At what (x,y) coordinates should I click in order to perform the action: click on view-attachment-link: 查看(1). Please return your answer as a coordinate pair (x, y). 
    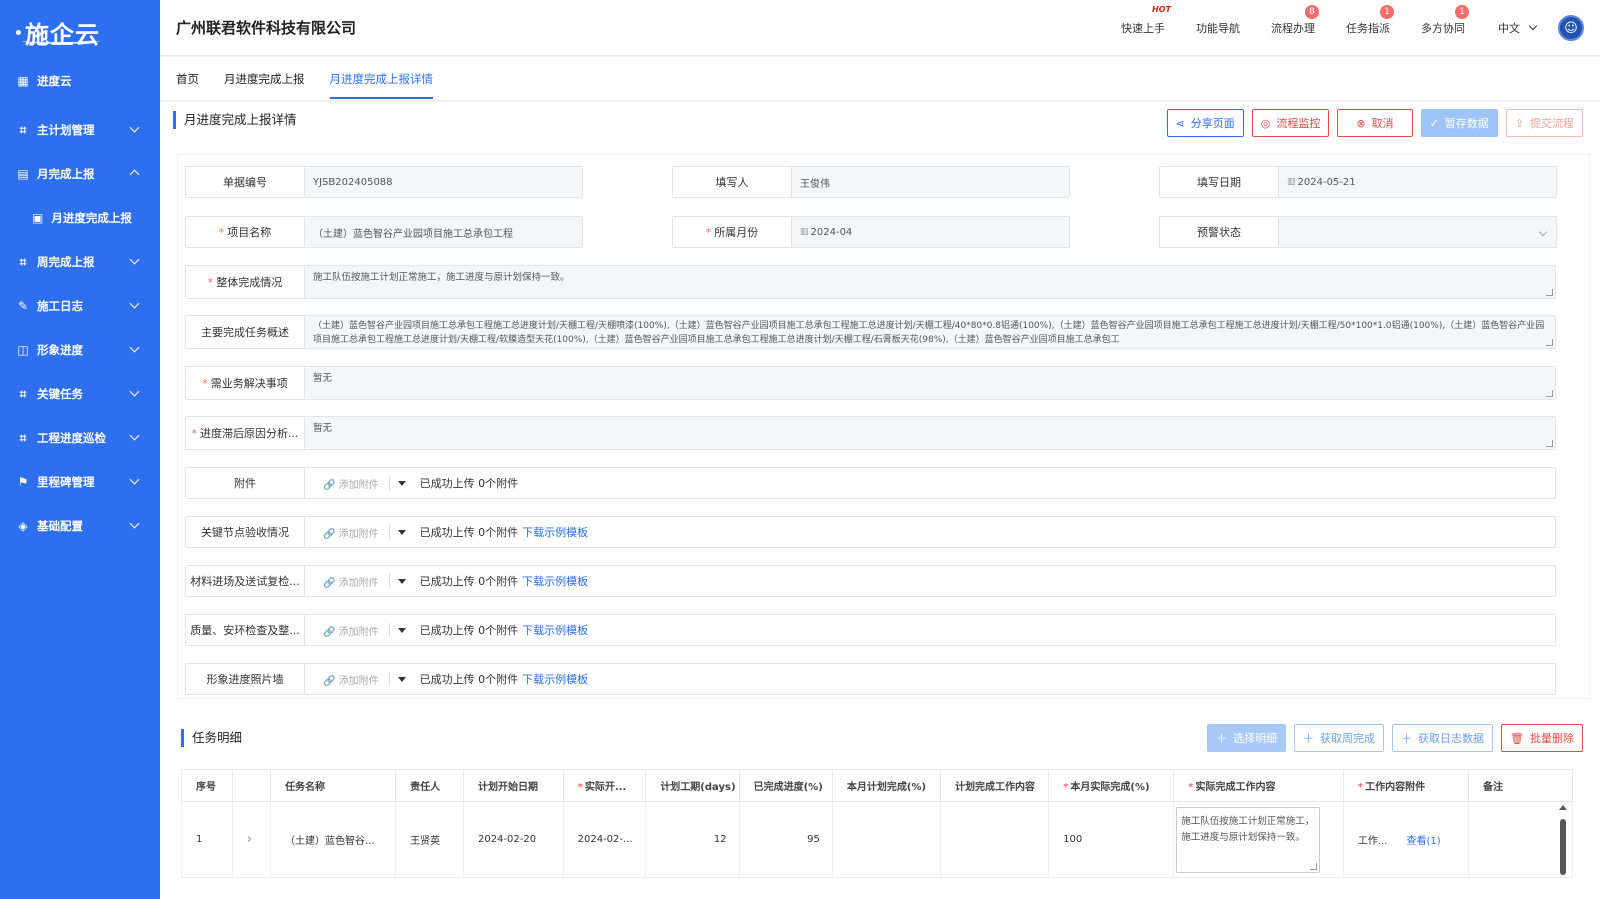
    Looking at the image, I should click on (1424, 841).